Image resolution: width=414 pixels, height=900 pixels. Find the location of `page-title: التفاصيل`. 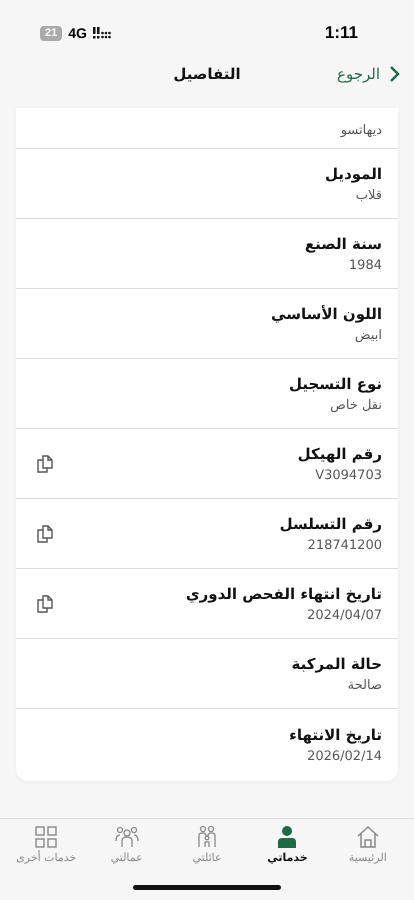

page-title: التفاصيل is located at coordinates (207, 74).